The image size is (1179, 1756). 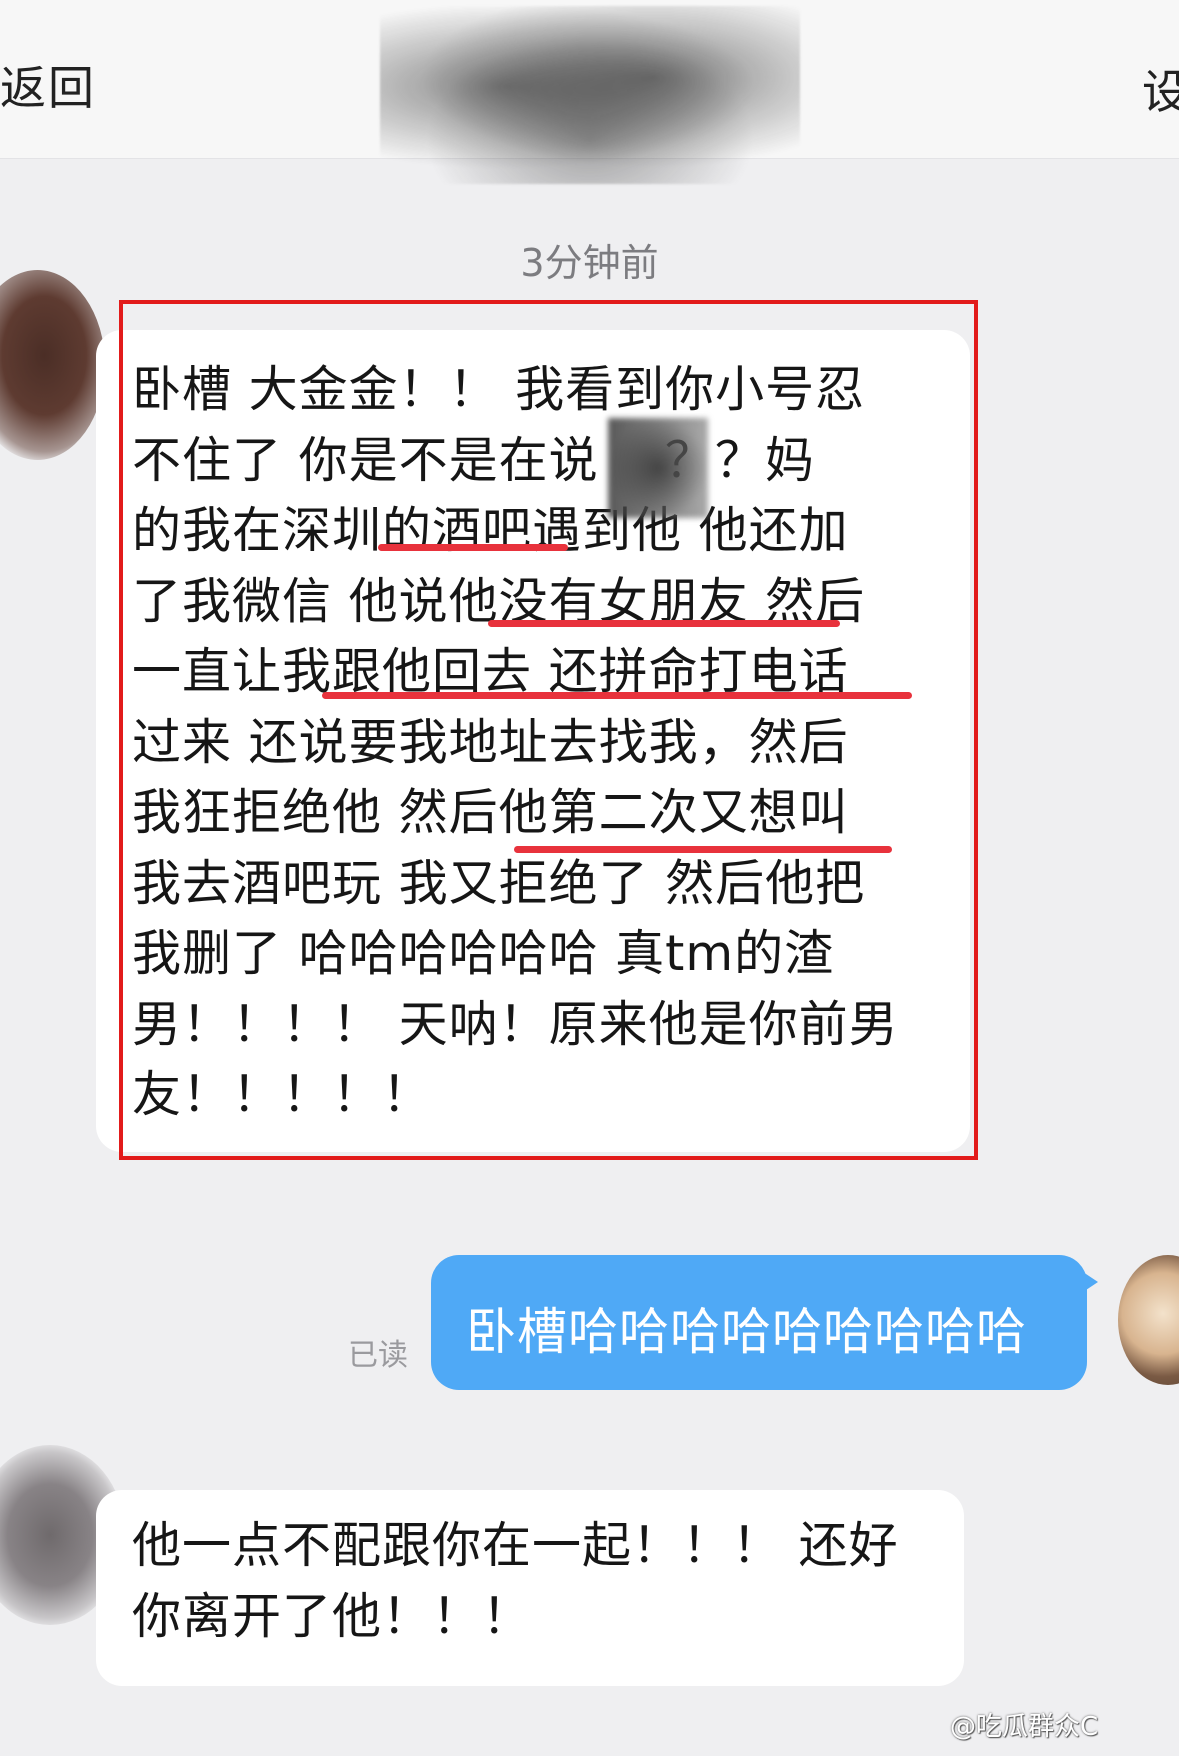 What do you see at coordinates (590, 95) in the screenshot?
I see `redacted-contact-name` at bounding box center [590, 95].